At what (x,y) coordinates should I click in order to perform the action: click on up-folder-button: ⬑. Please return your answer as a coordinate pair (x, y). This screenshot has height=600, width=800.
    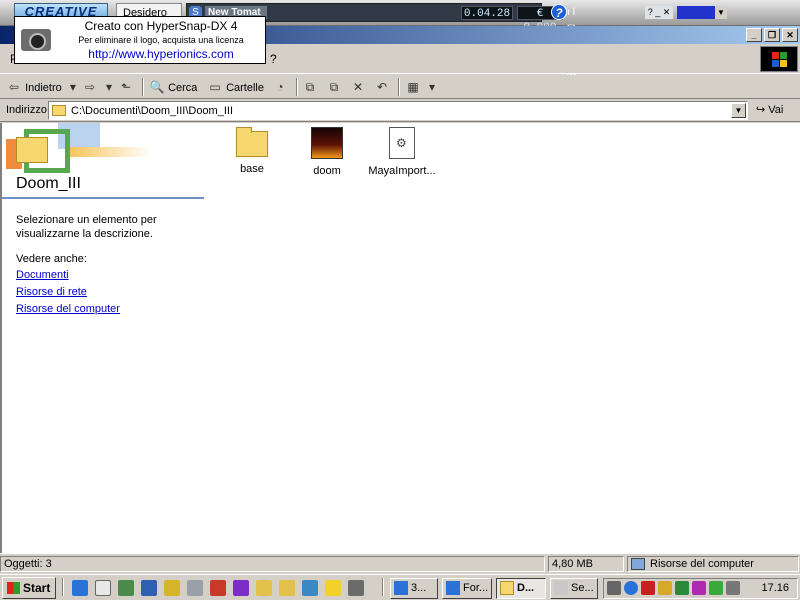
    Looking at the image, I should click on (126, 87).